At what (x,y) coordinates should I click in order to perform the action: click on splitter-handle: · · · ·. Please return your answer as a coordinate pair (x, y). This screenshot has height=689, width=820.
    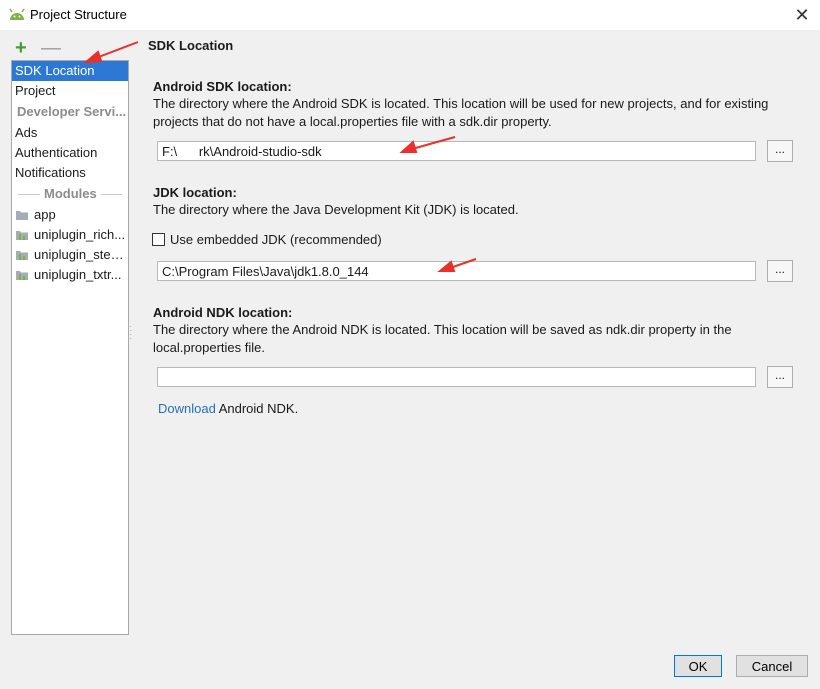
    Looking at the image, I should click on (130, 333).